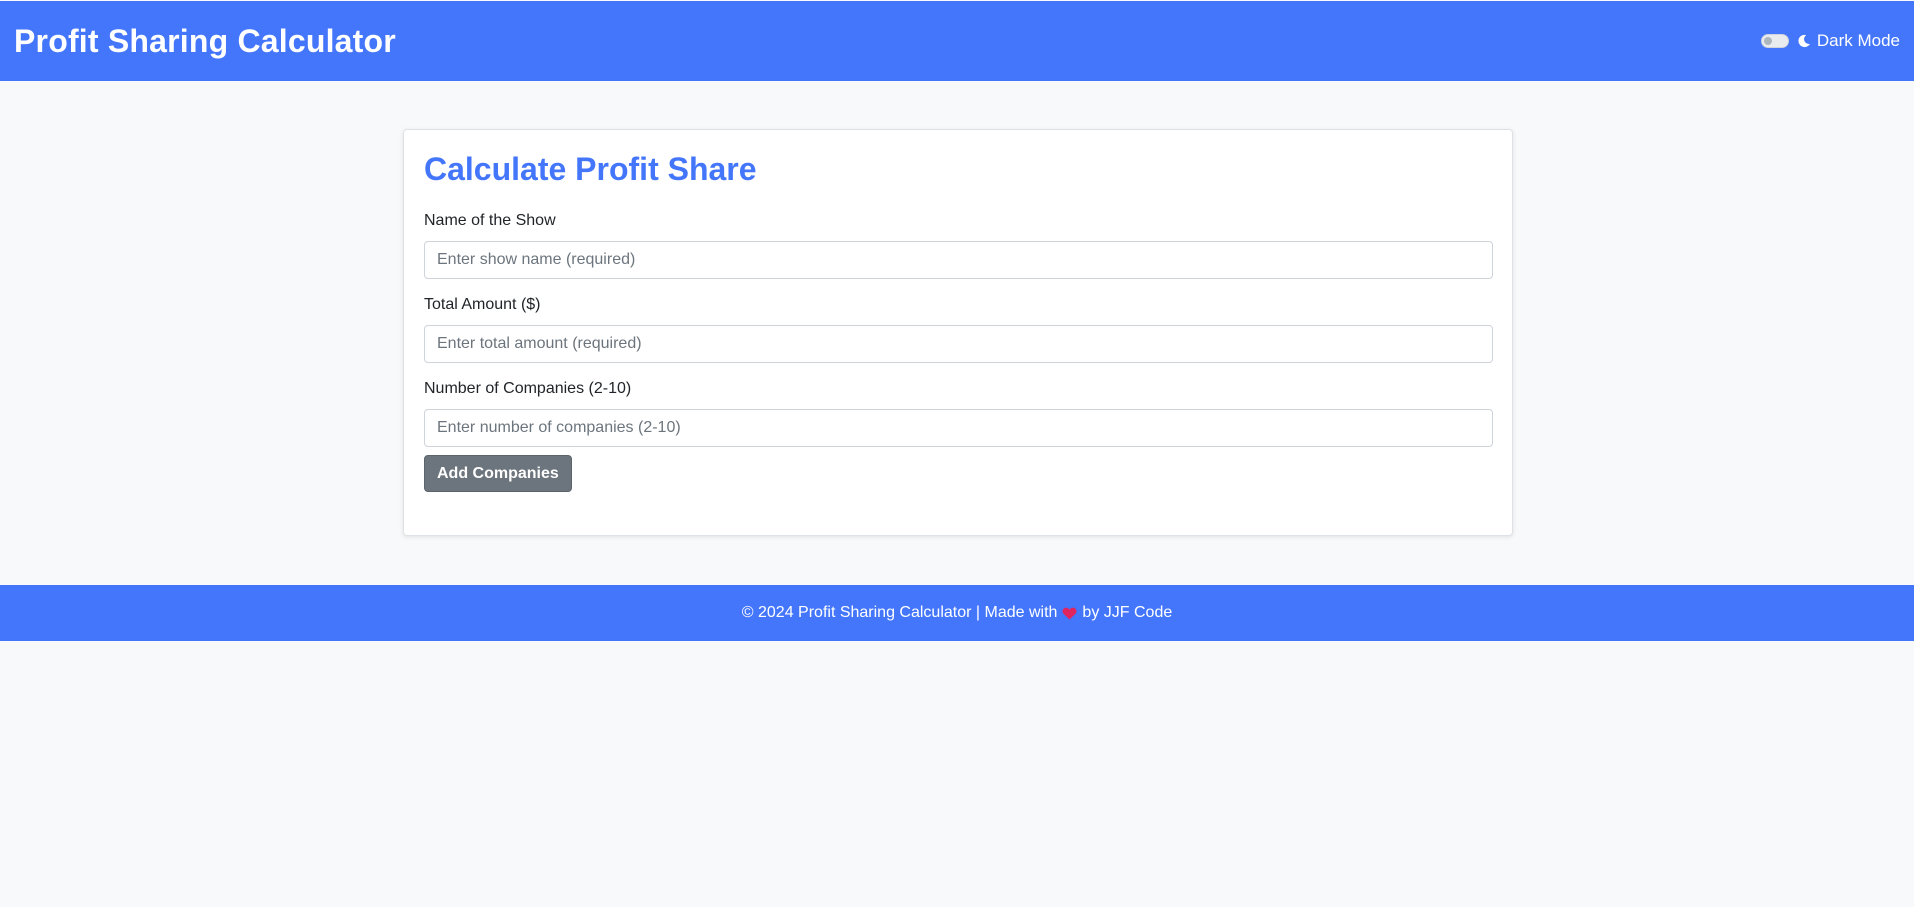 Image resolution: width=1914 pixels, height=907 pixels. Describe the element at coordinates (590, 169) in the screenshot. I see `card-title: Calculate Profit Share` at that location.